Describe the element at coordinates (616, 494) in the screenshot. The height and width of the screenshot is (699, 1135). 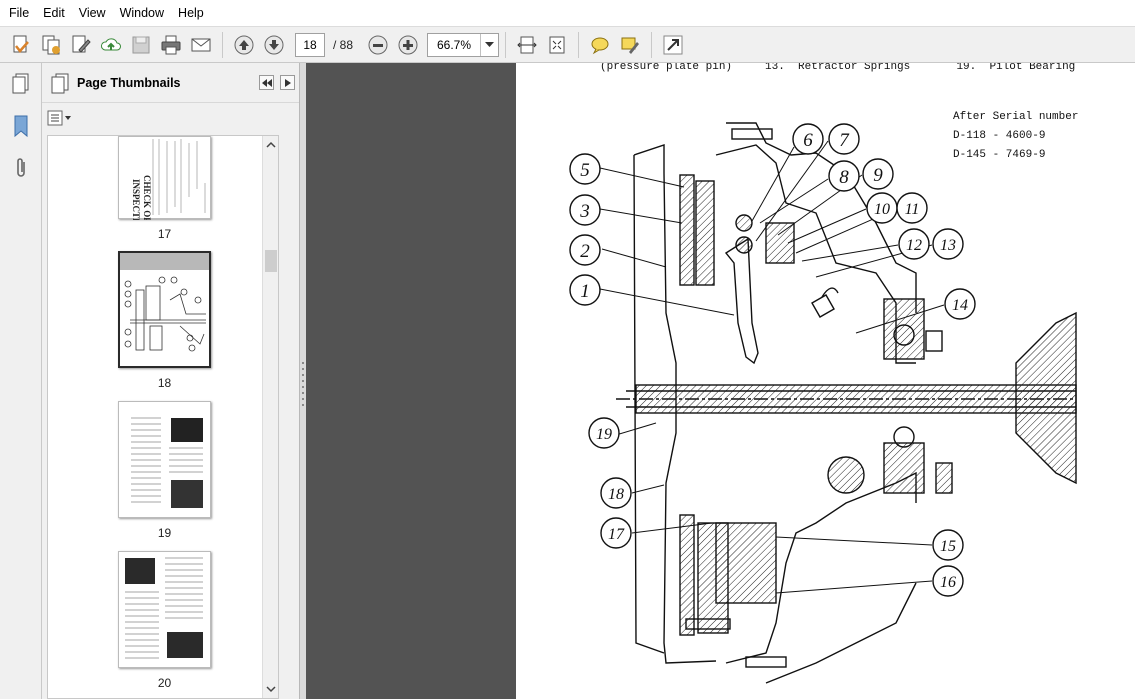
I see `callout-label: 18` at that location.